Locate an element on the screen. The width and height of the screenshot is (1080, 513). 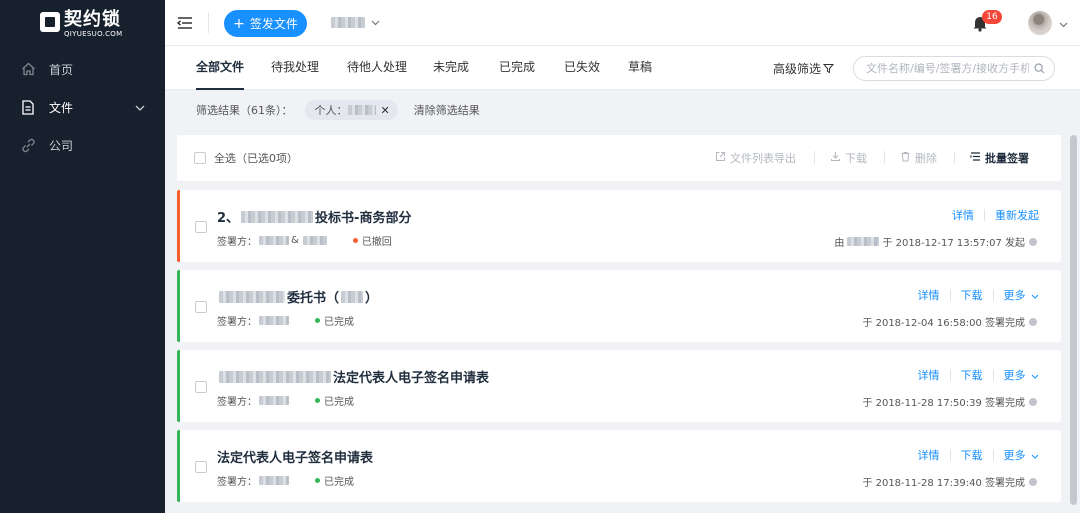
document-timestamp: 于 2018-11-28 17:50:39 签署完成 is located at coordinates (949, 401).